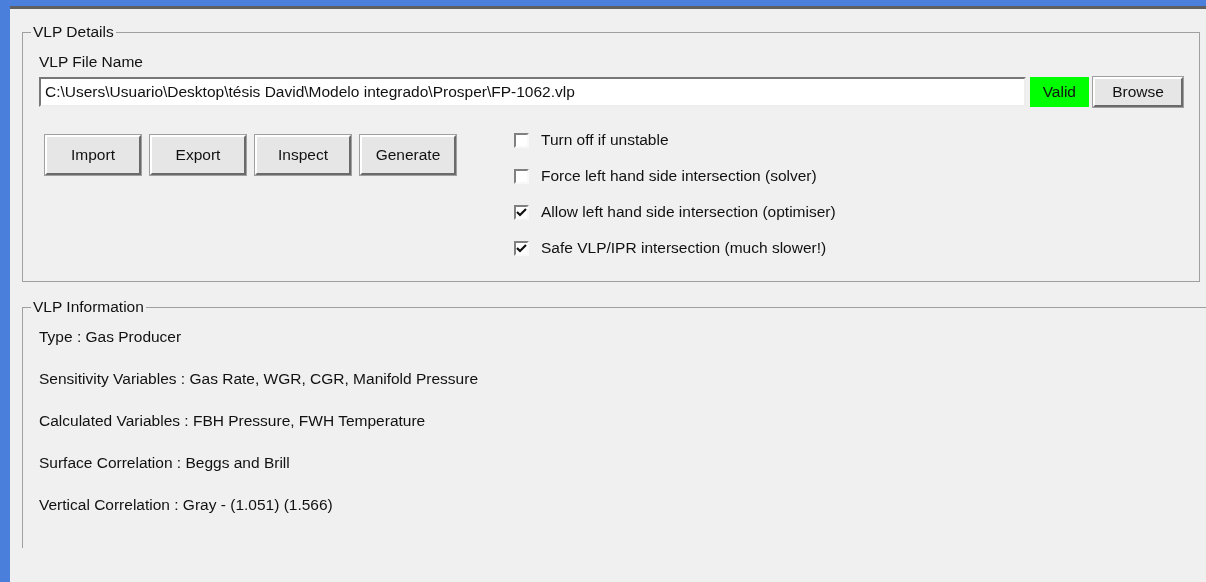  Describe the element at coordinates (111, 337) in the screenshot. I see `info-text: Type : Gas Producer` at that location.